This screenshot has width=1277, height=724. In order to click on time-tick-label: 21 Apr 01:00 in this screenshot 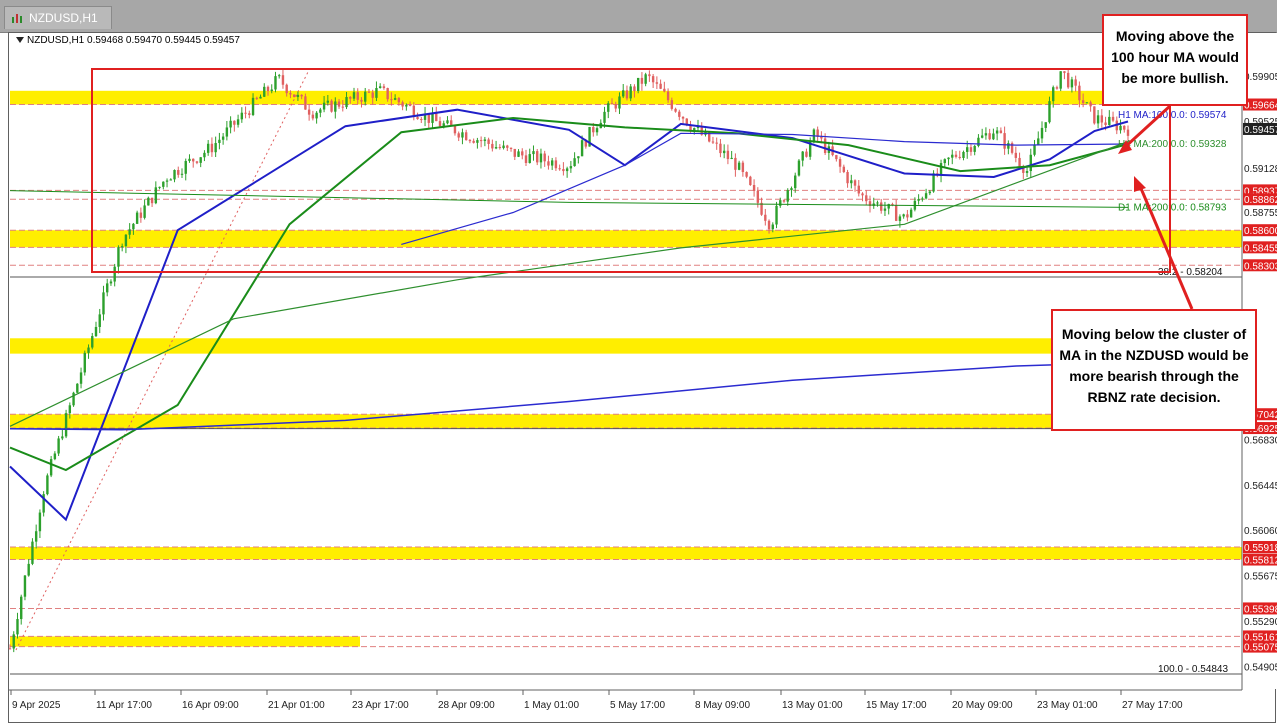, I will do `click(296, 705)`.